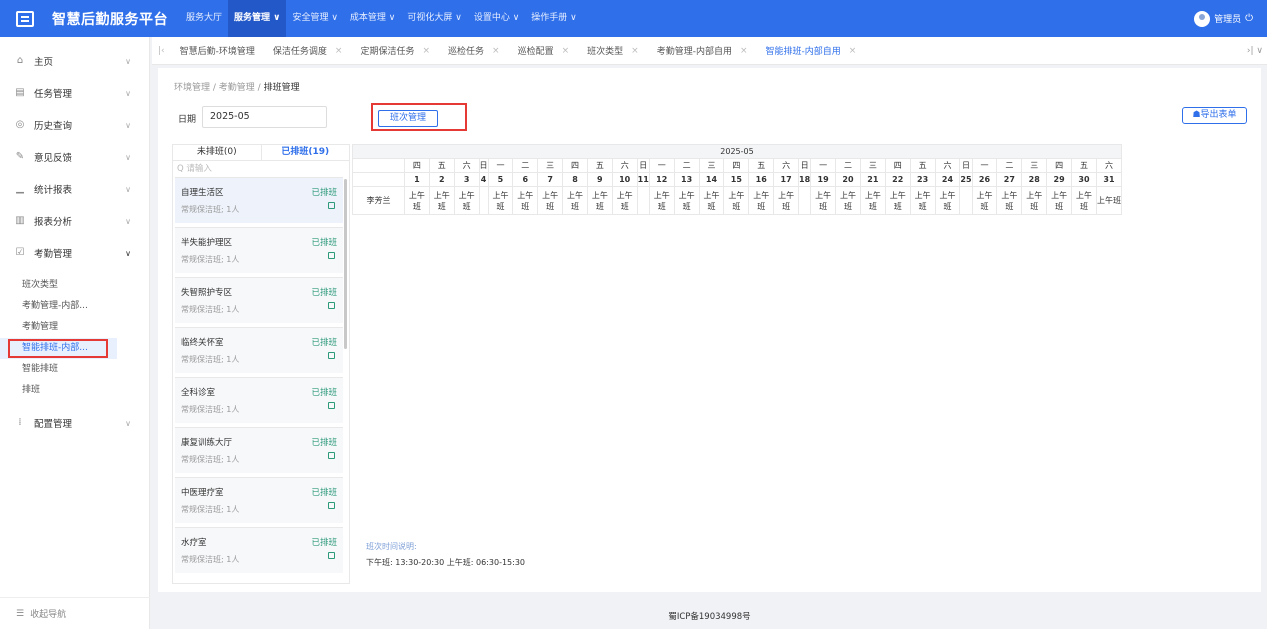 This screenshot has width=1267, height=629. What do you see at coordinates (259, 400) in the screenshot?
I see `area-card: 全科诊室 已排班 常规保洁班; 1人` at bounding box center [259, 400].